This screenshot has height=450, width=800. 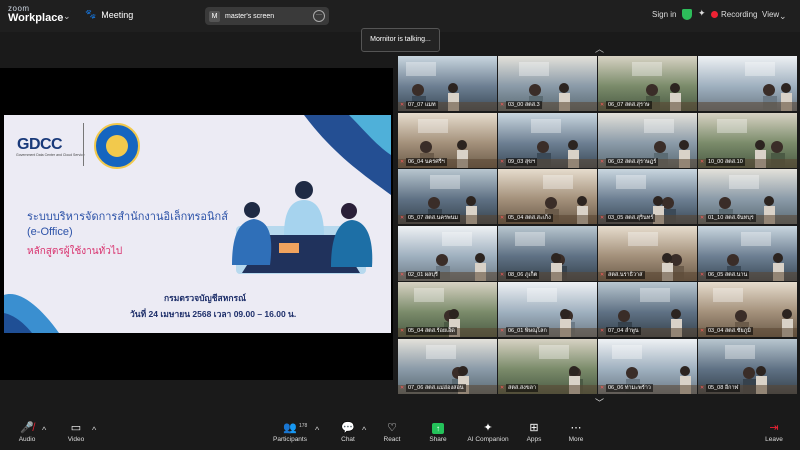 What do you see at coordinates (647, 196) in the screenshot?
I see `participant-tile: ✕ 03_05 สตส.สุรินทร์` at bounding box center [647, 196].